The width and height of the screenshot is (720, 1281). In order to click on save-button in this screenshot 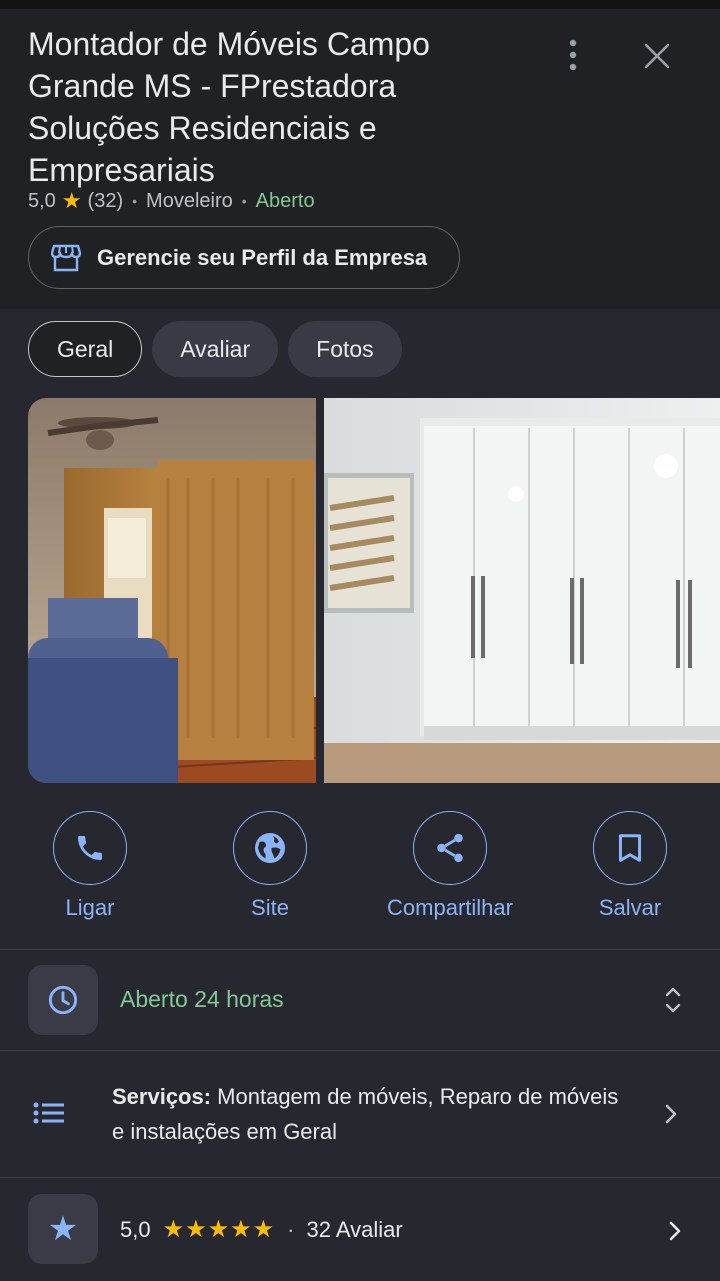, I will do `click(630, 848)`.